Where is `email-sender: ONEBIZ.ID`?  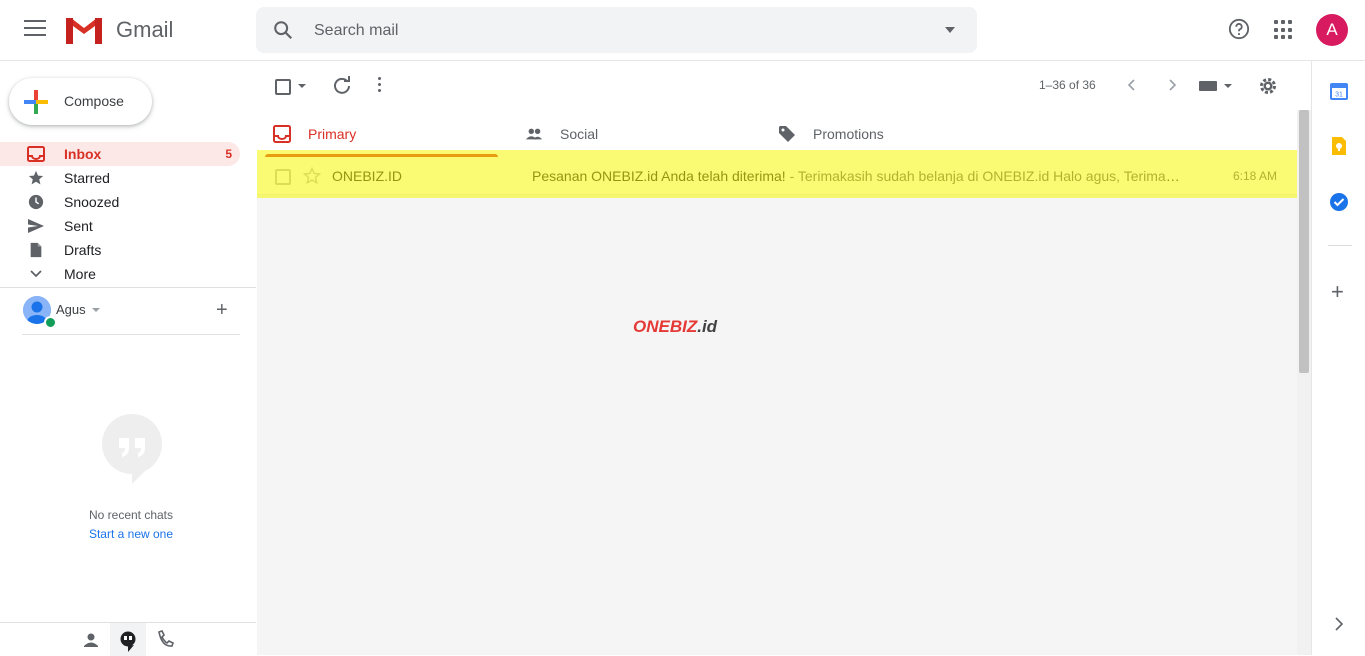 email-sender: ONEBIZ.ID is located at coordinates (367, 176).